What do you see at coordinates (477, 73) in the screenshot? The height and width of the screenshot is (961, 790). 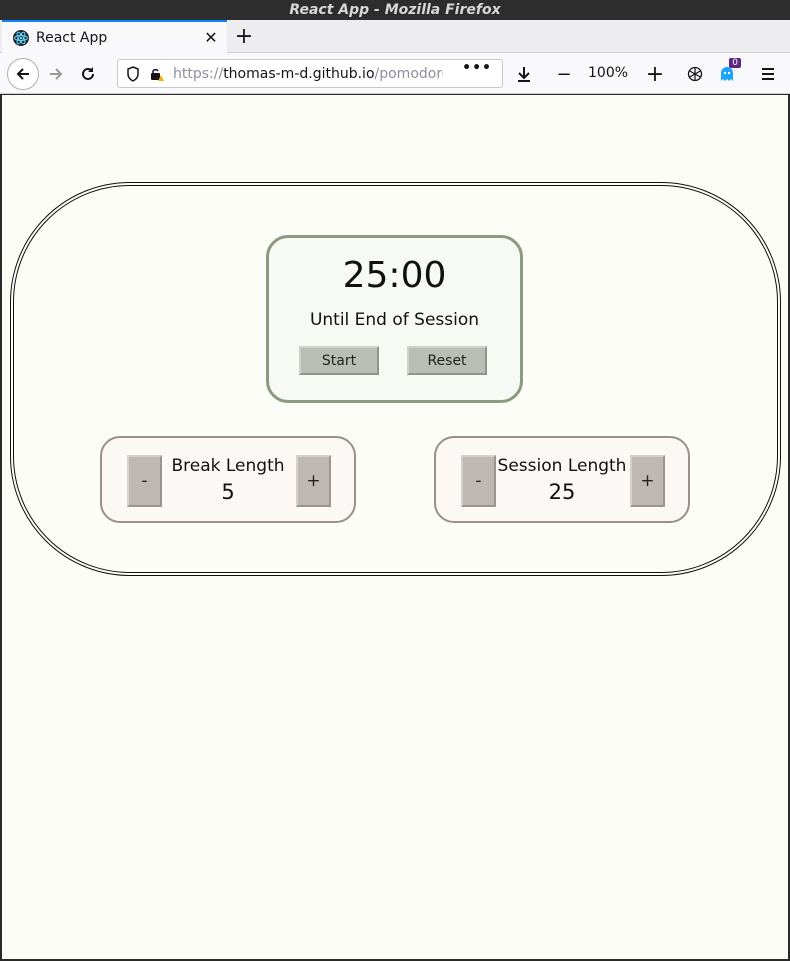 I see `page-actions-icon: •••` at bounding box center [477, 73].